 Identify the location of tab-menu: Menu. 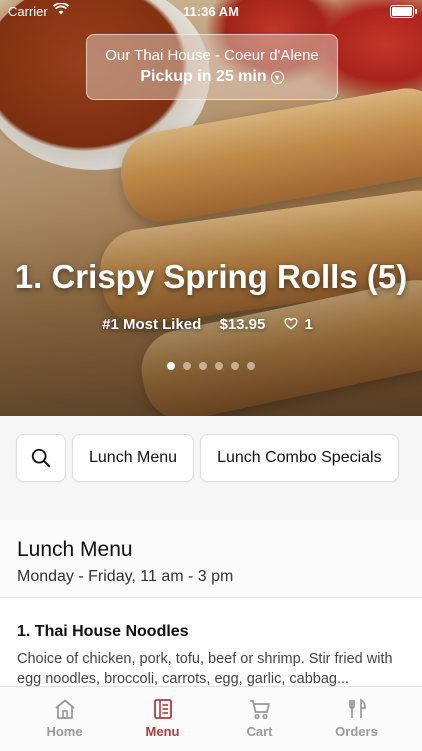
(162, 719).